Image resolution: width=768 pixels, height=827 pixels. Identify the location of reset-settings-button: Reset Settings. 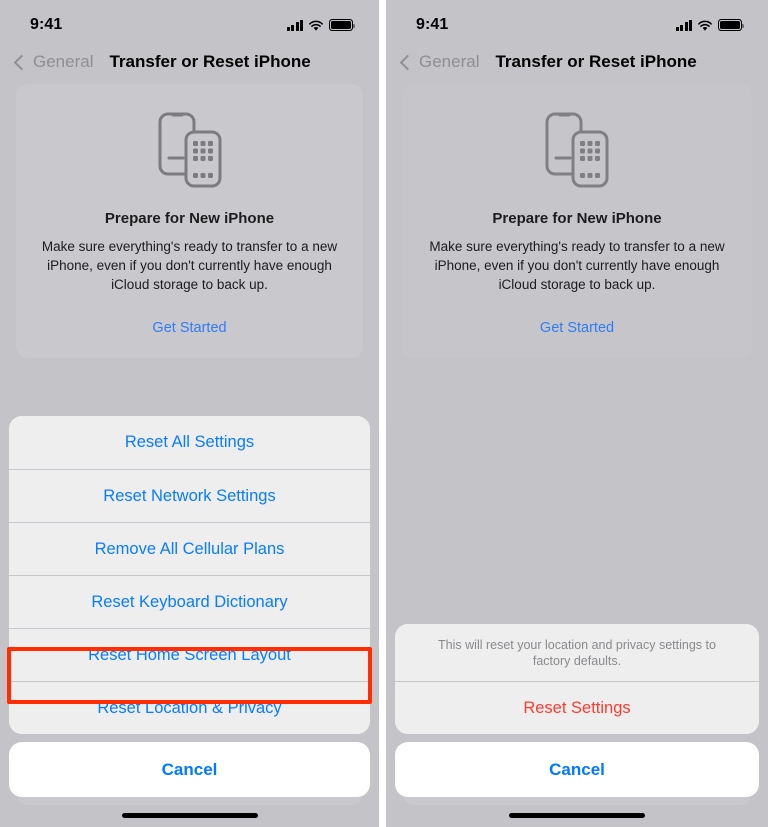
(577, 707).